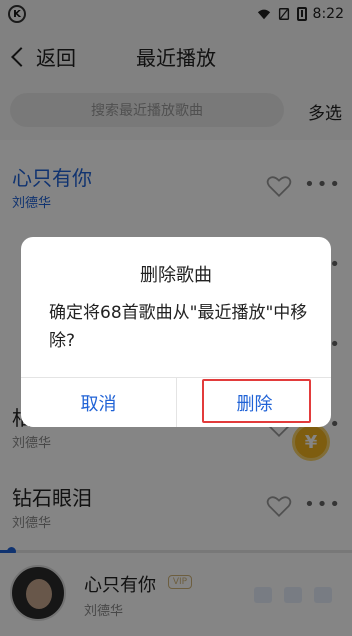 The image size is (352, 636). Describe the element at coordinates (178, 327) in the screenshot. I see `dialog-message: 确定将68首歌曲从"最近播放"中移除?` at that location.